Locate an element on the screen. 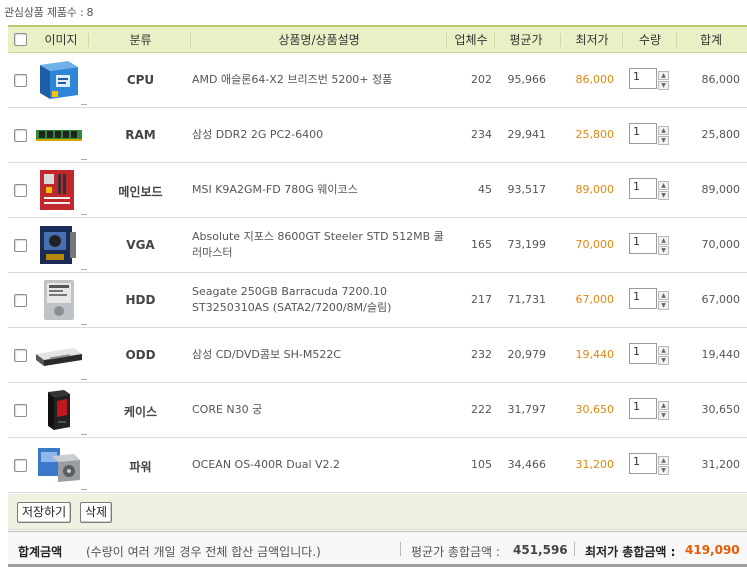  row-lowest-price: 19,440 is located at coordinates (586, 354).